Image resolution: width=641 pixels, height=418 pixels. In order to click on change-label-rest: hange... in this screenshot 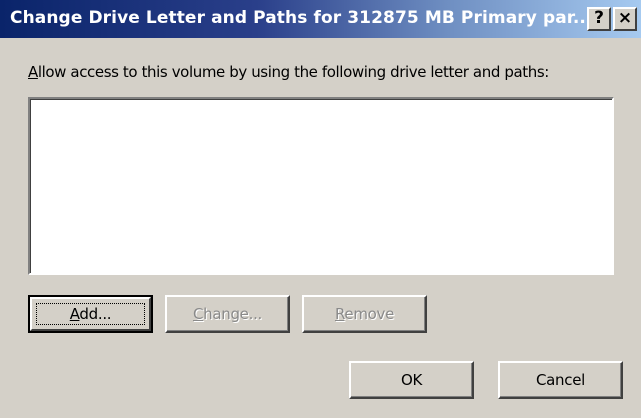, I will do `click(233, 314)`.